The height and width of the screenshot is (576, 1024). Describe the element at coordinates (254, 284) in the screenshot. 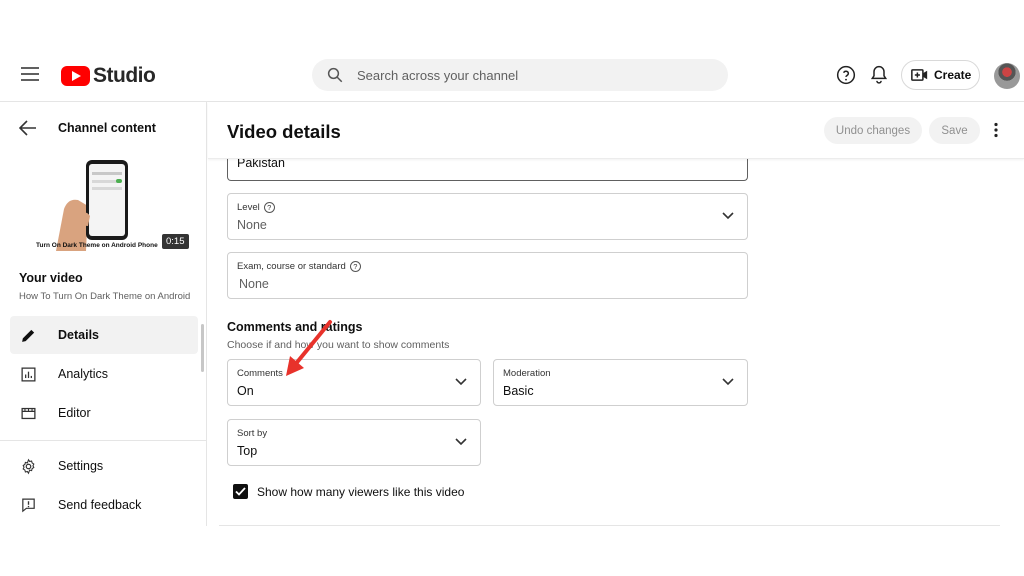

I see `exam-value: None` at that location.